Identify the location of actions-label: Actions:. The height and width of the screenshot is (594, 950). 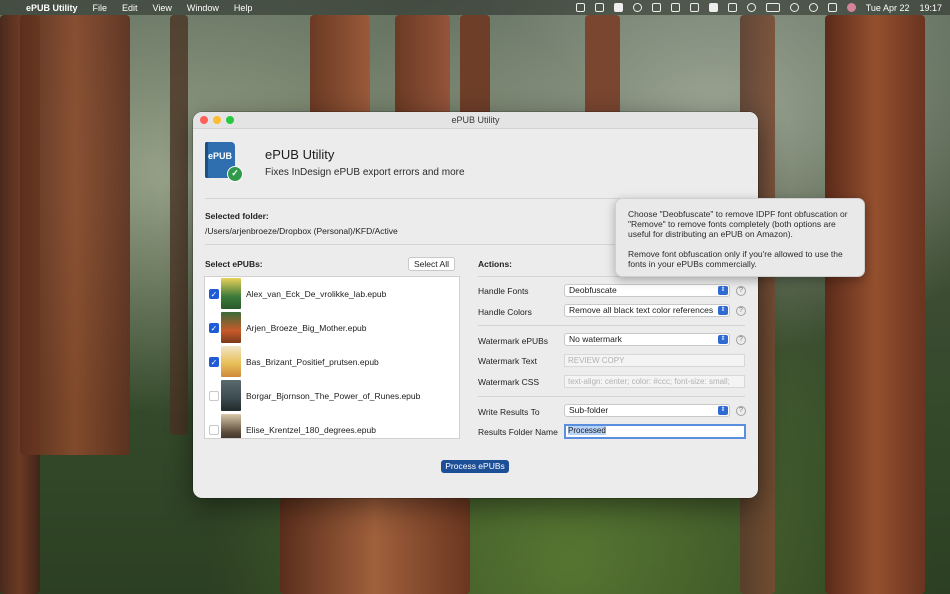
(495, 264).